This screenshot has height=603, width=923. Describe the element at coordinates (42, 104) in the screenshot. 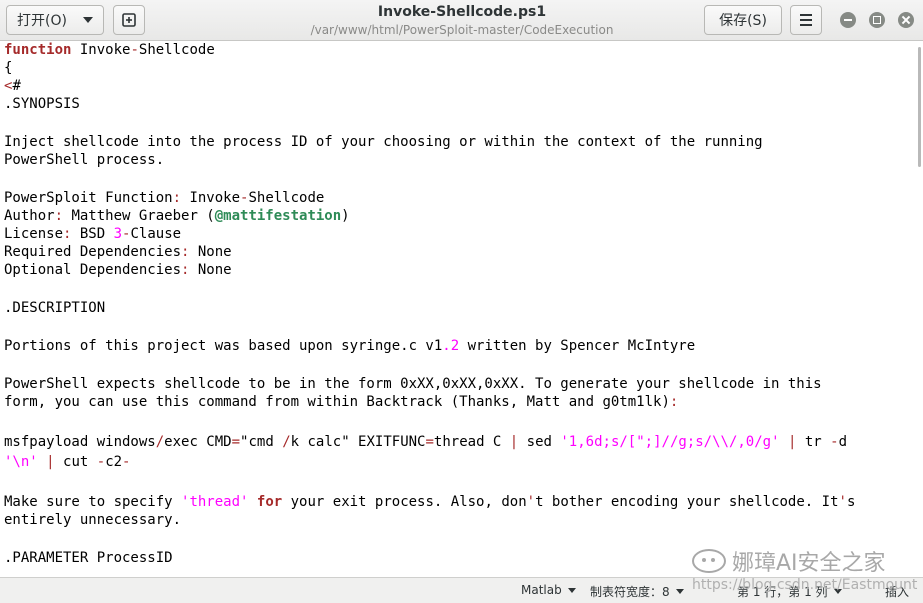

I see `code-line: .SYNOPSIS` at that location.